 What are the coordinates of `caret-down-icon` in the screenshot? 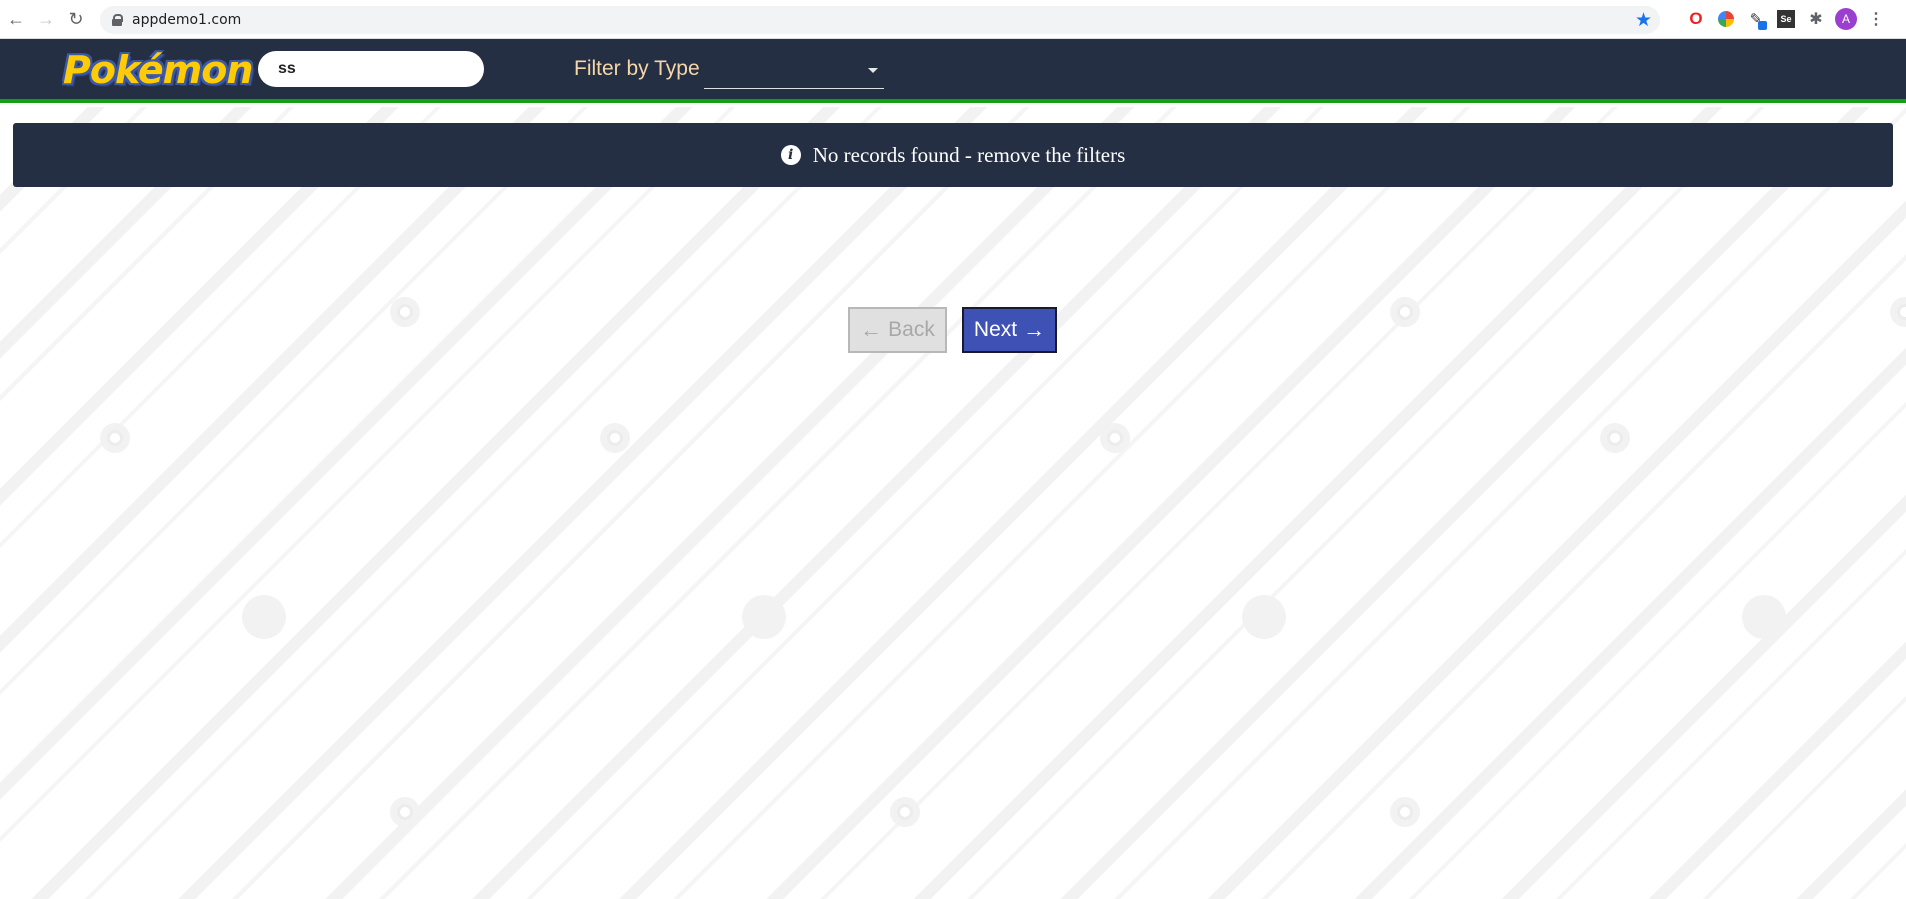 It's located at (873, 70).